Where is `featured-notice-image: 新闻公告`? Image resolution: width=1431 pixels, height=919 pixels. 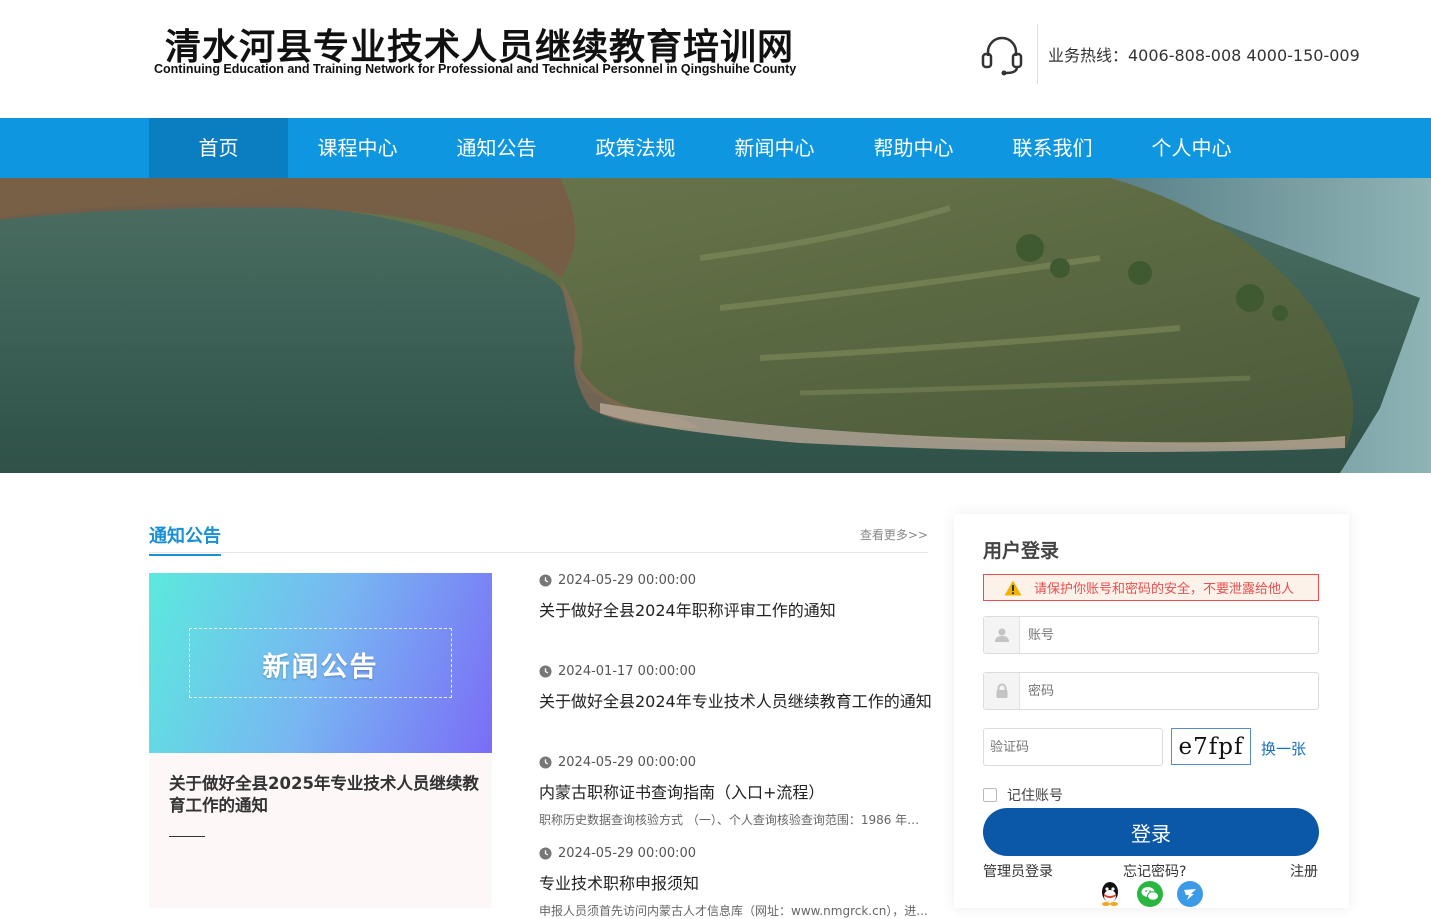 featured-notice-image: 新闻公告 is located at coordinates (320, 663).